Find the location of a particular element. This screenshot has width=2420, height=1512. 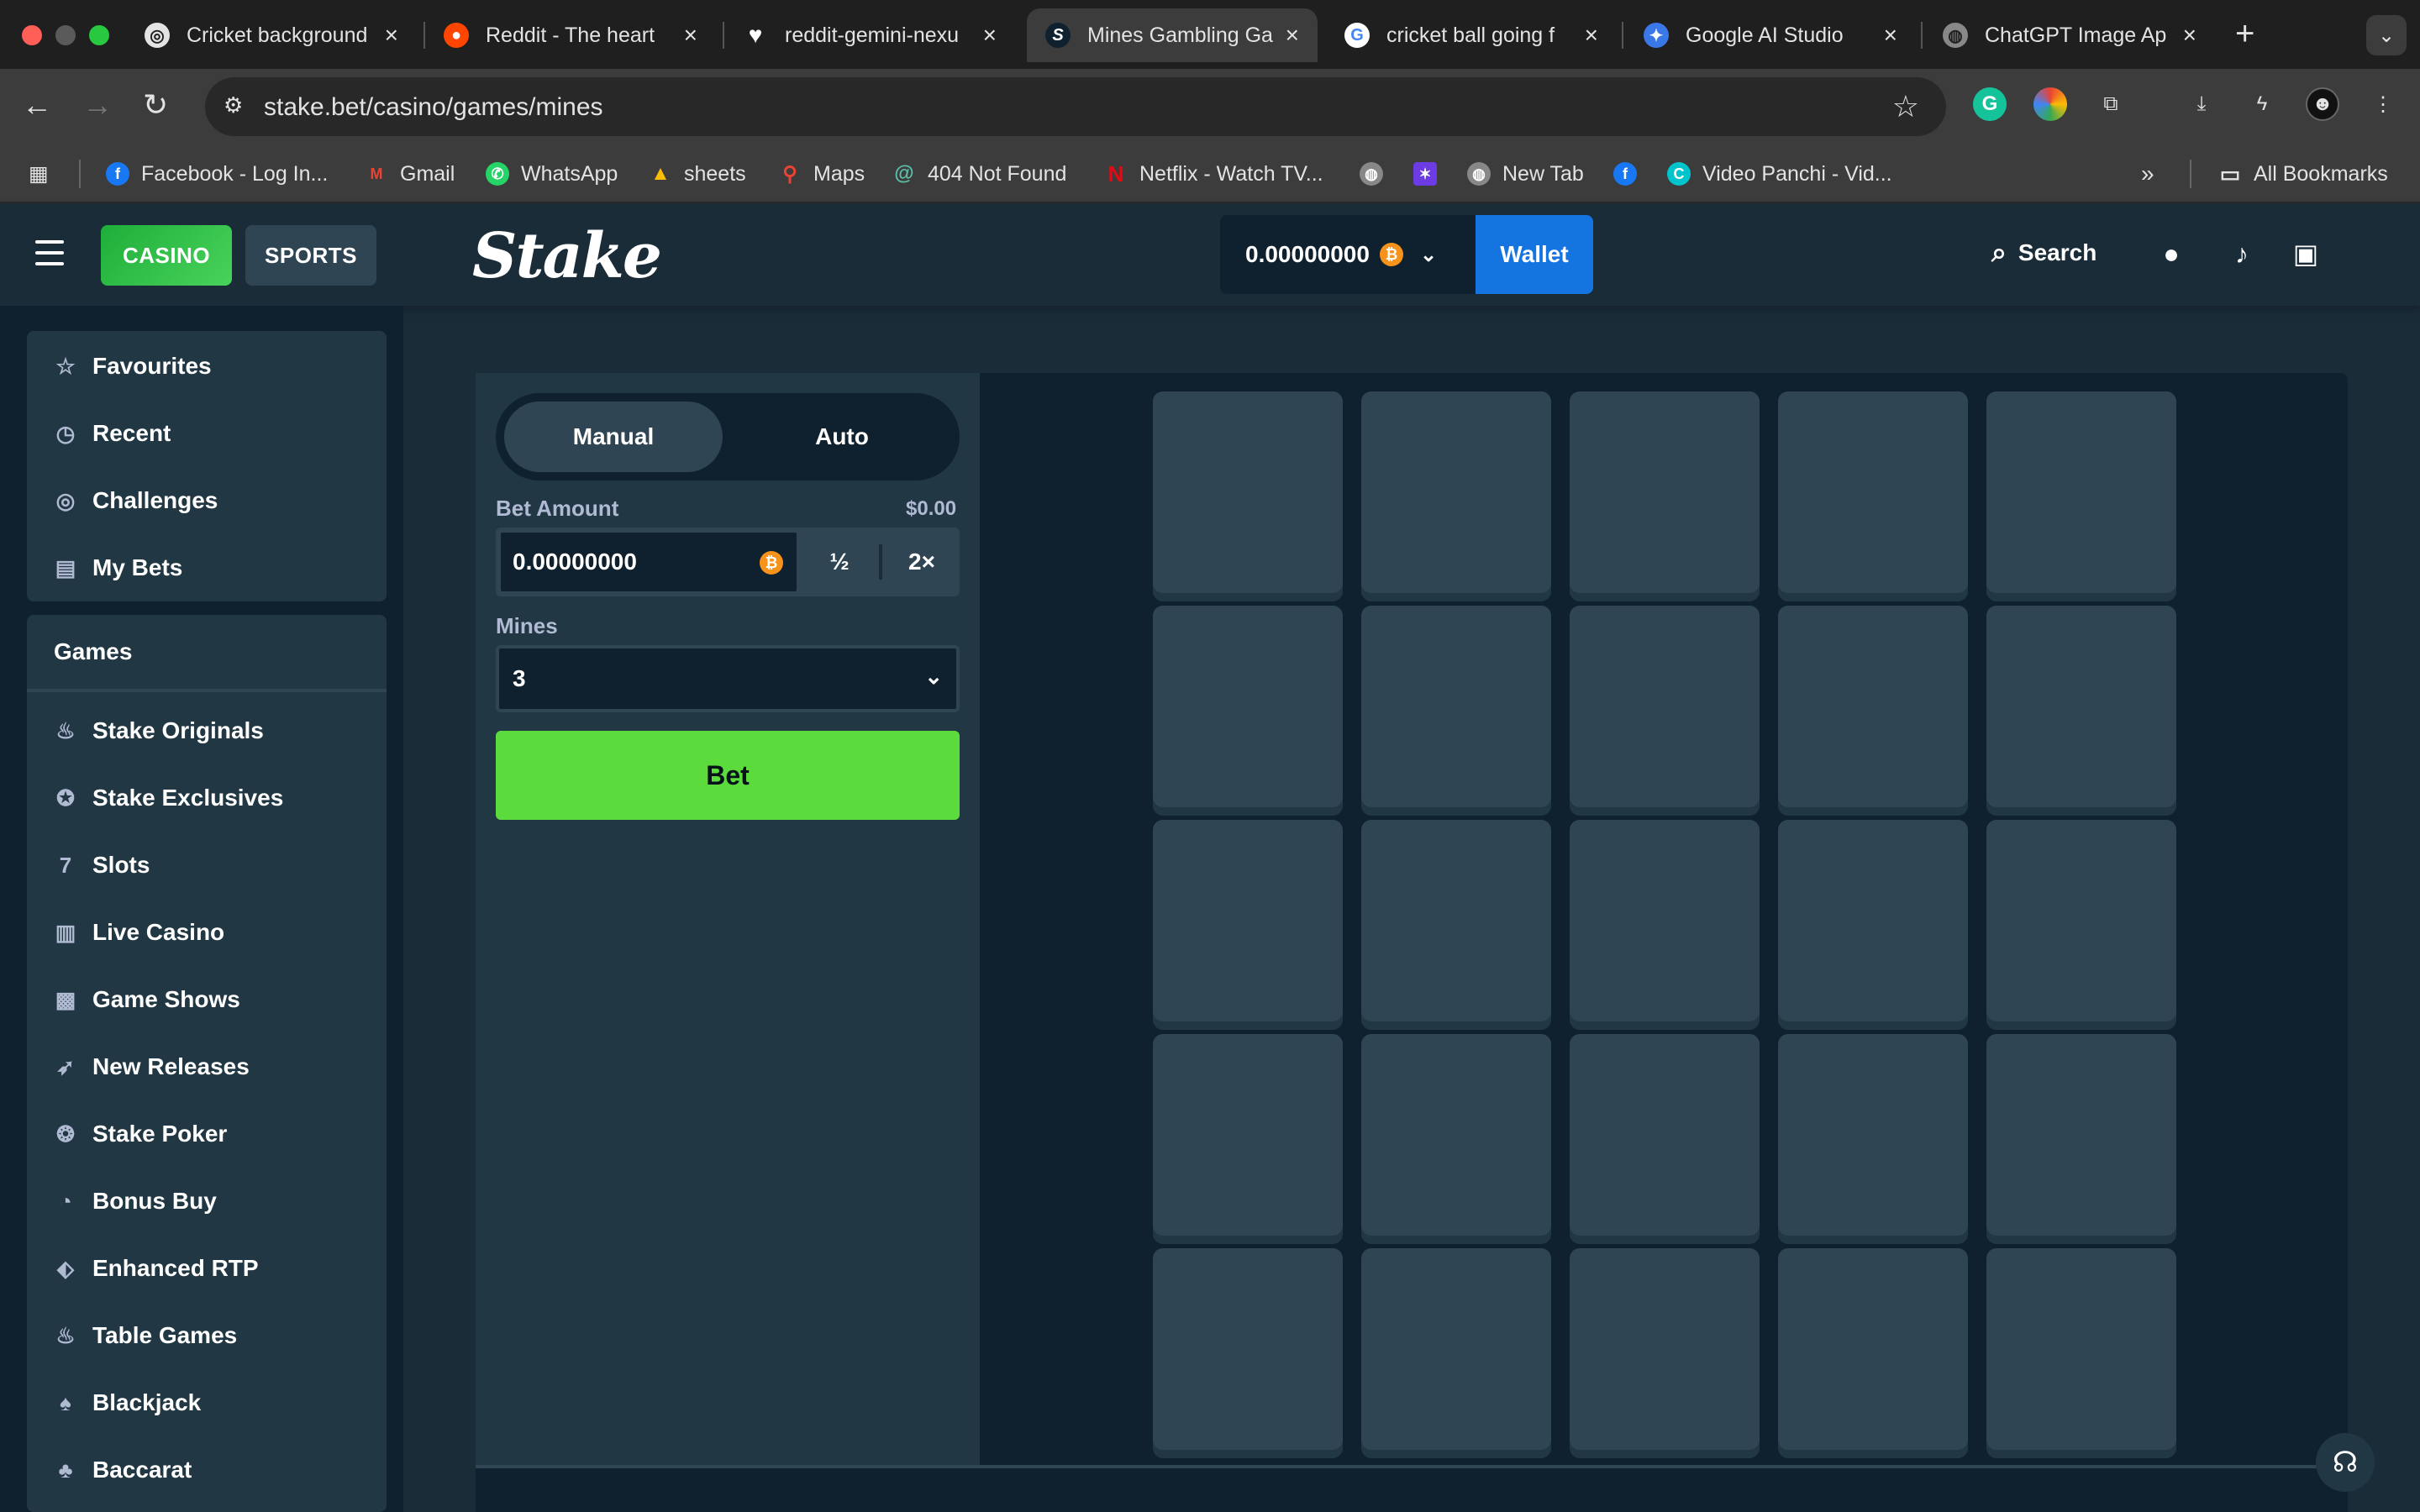

browser-tab: G cricket ball going f × is located at coordinates (1471, 35).